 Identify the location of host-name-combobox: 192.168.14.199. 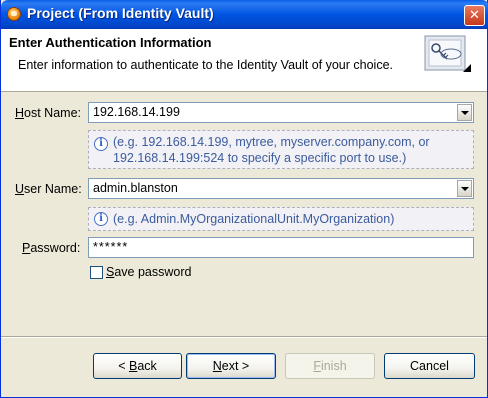
(281, 112).